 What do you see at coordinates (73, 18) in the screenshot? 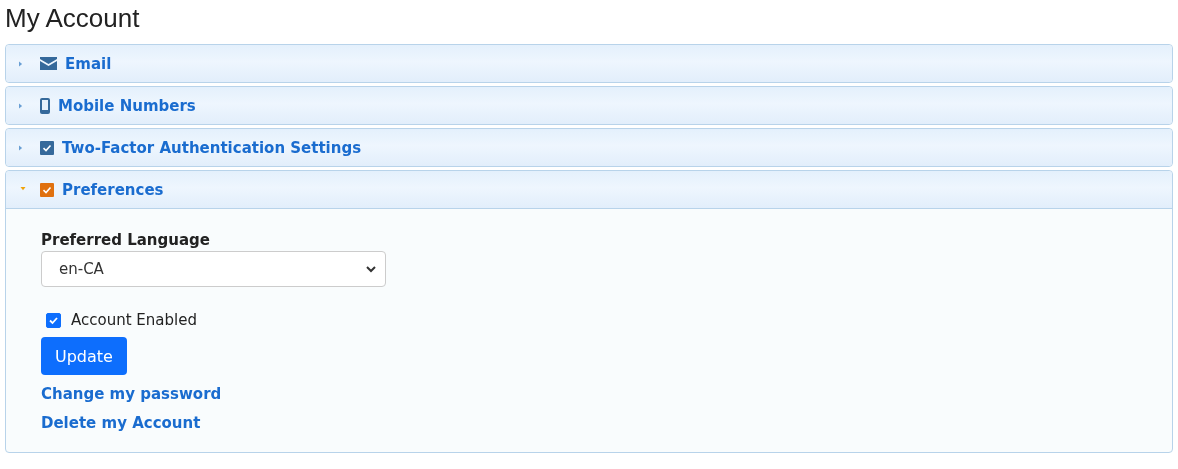
I see `page-title: My Account` at bounding box center [73, 18].